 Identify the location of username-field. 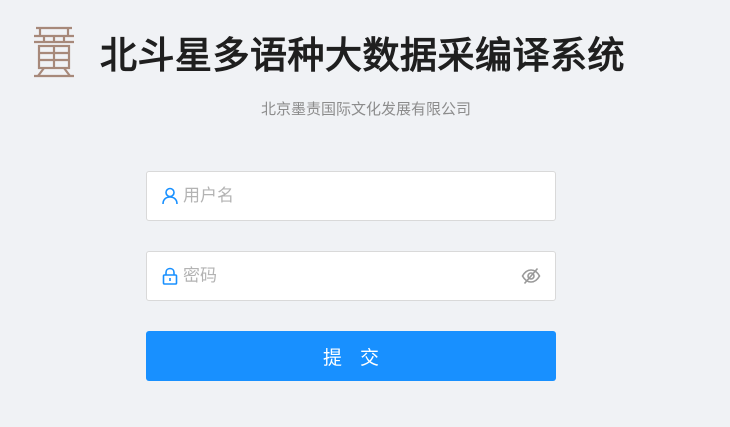
(351, 196).